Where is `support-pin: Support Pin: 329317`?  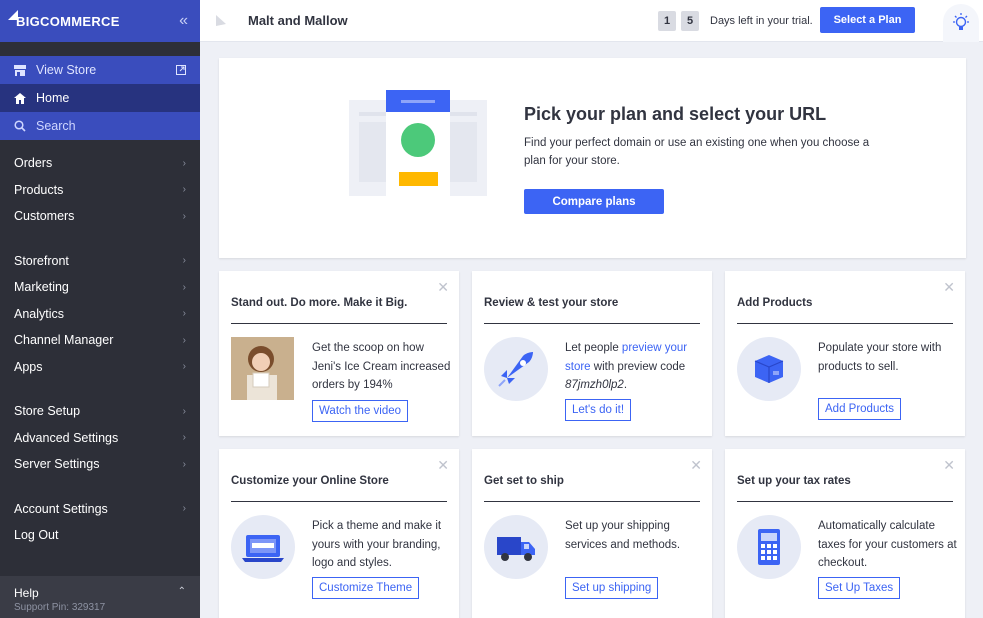 support-pin: Support Pin: 329317 is located at coordinates (60, 607).